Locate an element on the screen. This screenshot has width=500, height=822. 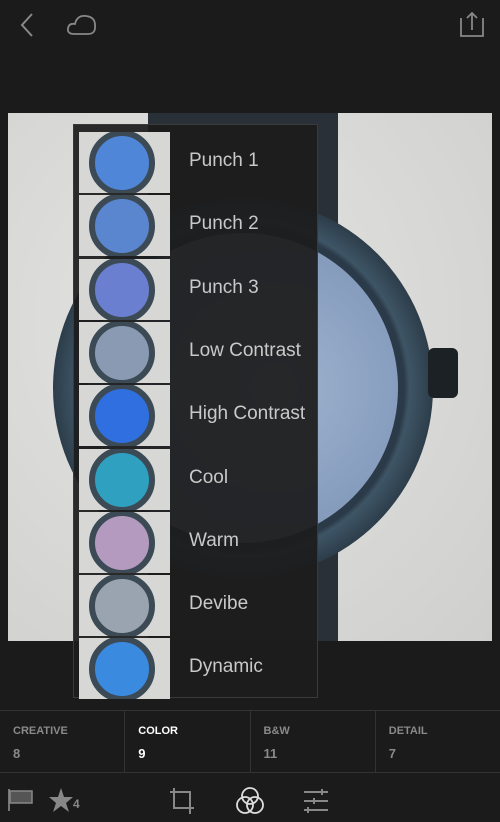
tab-count: 8 is located at coordinates (17, 753).